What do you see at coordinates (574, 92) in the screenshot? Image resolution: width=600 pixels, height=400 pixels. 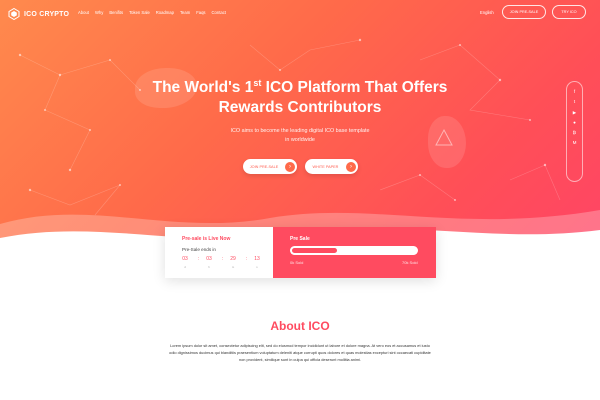 I see `facebook-icon: f` at bounding box center [574, 92].